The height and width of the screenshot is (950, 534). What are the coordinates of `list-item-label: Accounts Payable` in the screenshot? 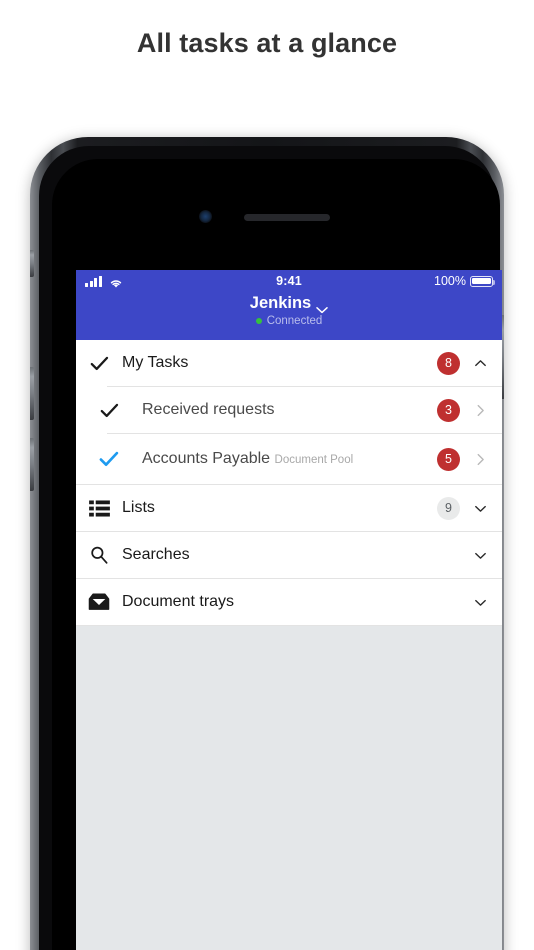 It's located at (206, 458).